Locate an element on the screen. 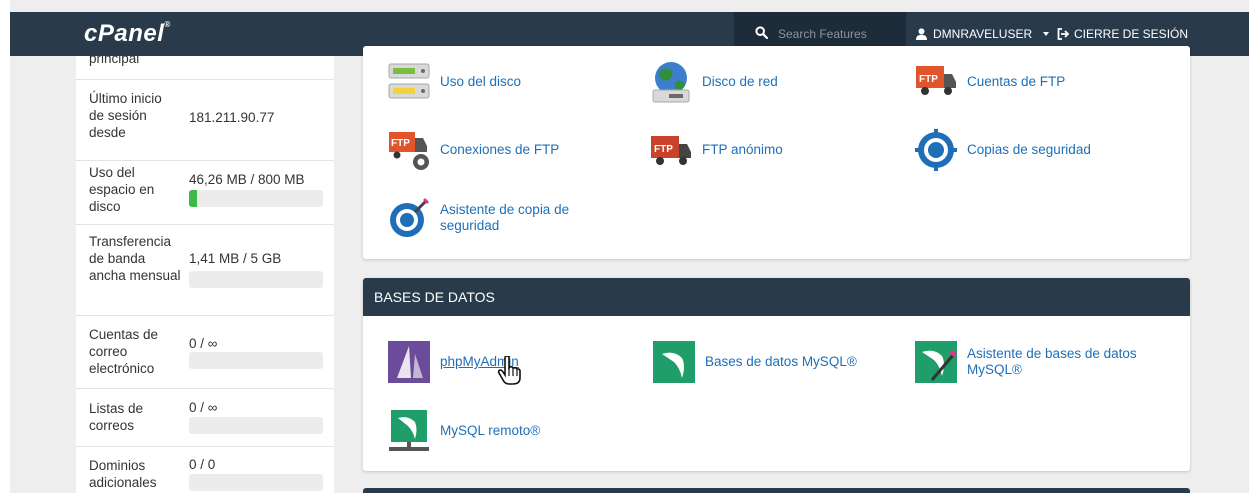 The height and width of the screenshot is (493, 1249). stat-value-addon-domains: 0 / 0 is located at coordinates (202, 464).